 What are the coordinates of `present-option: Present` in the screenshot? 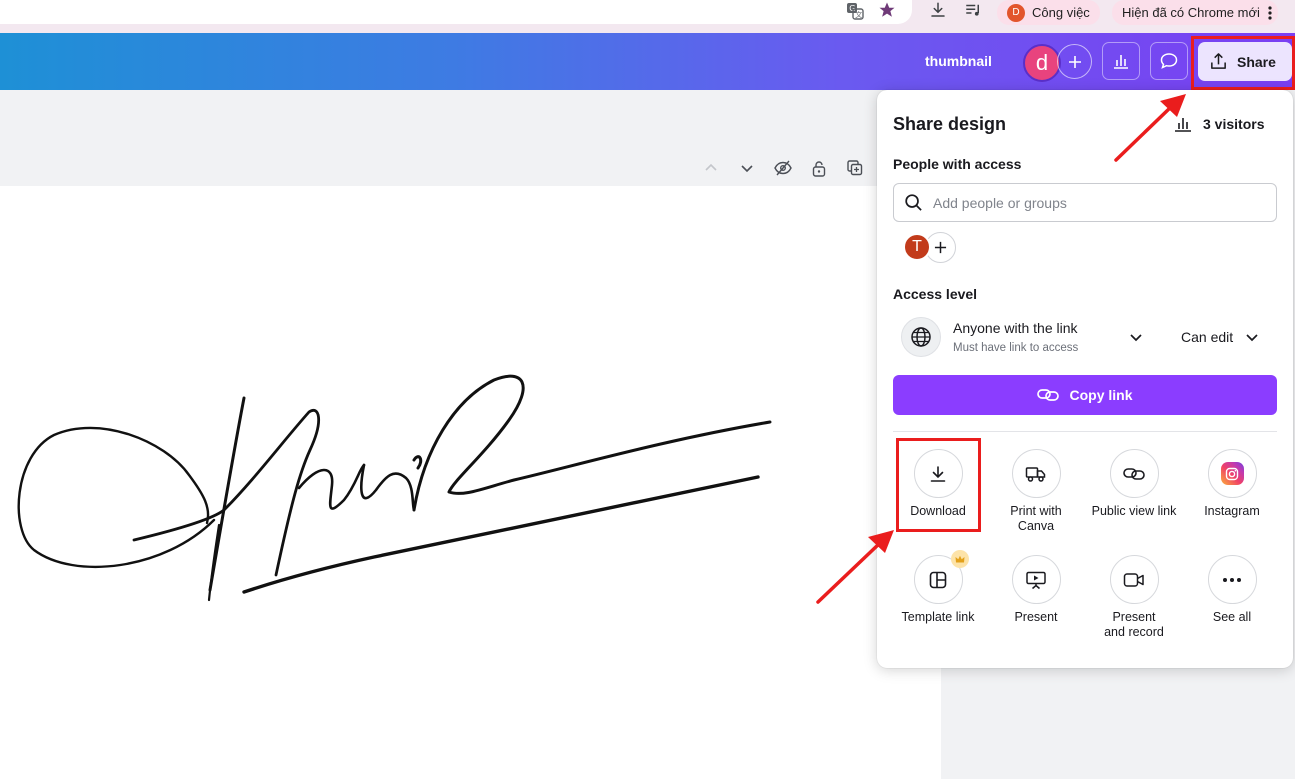 It's located at (1036, 590).